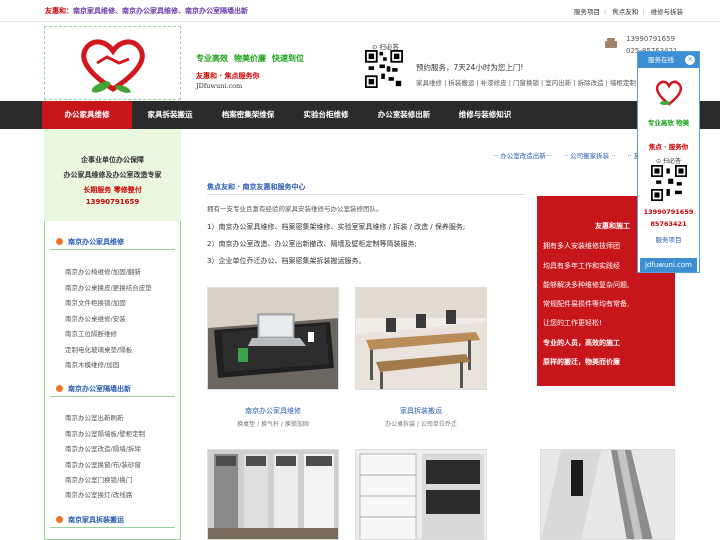  I want to click on service-point: 2）南京办公室改造、办公室出新撤改、隔墙及壁柜定制等简装服务;, so click(312, 244).